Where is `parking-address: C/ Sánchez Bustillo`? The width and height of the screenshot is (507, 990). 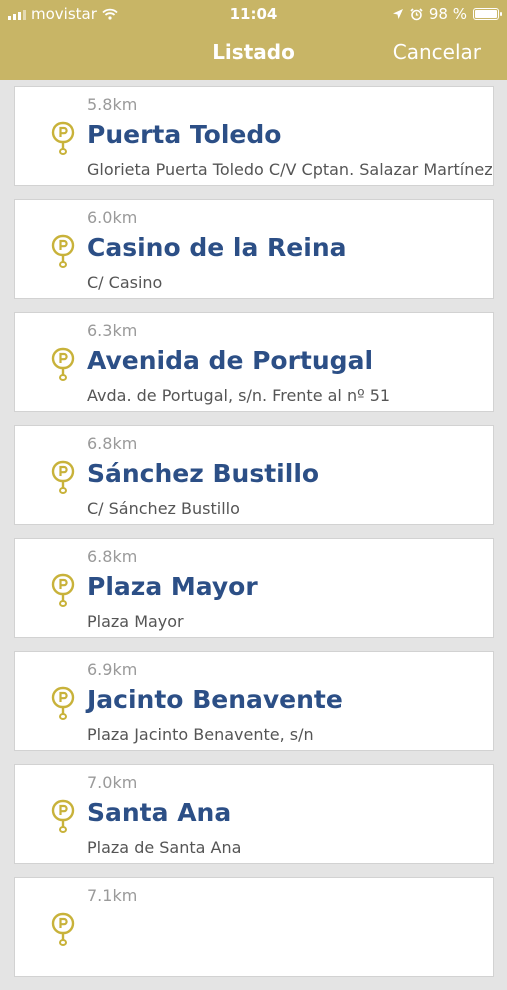
parking-address: C/ Sánchez Bustillo is located at coordinates (163, 508).